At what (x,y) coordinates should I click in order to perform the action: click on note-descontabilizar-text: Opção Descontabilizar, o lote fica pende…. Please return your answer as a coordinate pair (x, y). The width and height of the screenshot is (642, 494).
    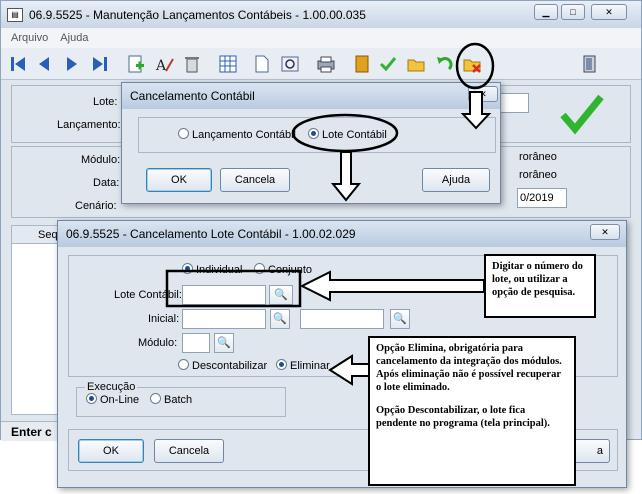
    Looking at the image, I should click on (463, 417).